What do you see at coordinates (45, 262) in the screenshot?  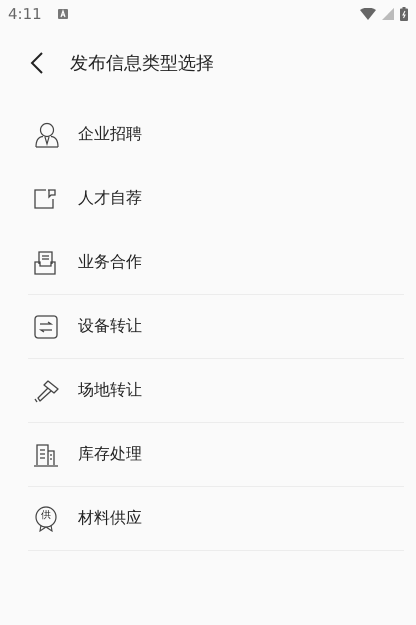 I see `inbox-icon` at bounding box center [45, 262].